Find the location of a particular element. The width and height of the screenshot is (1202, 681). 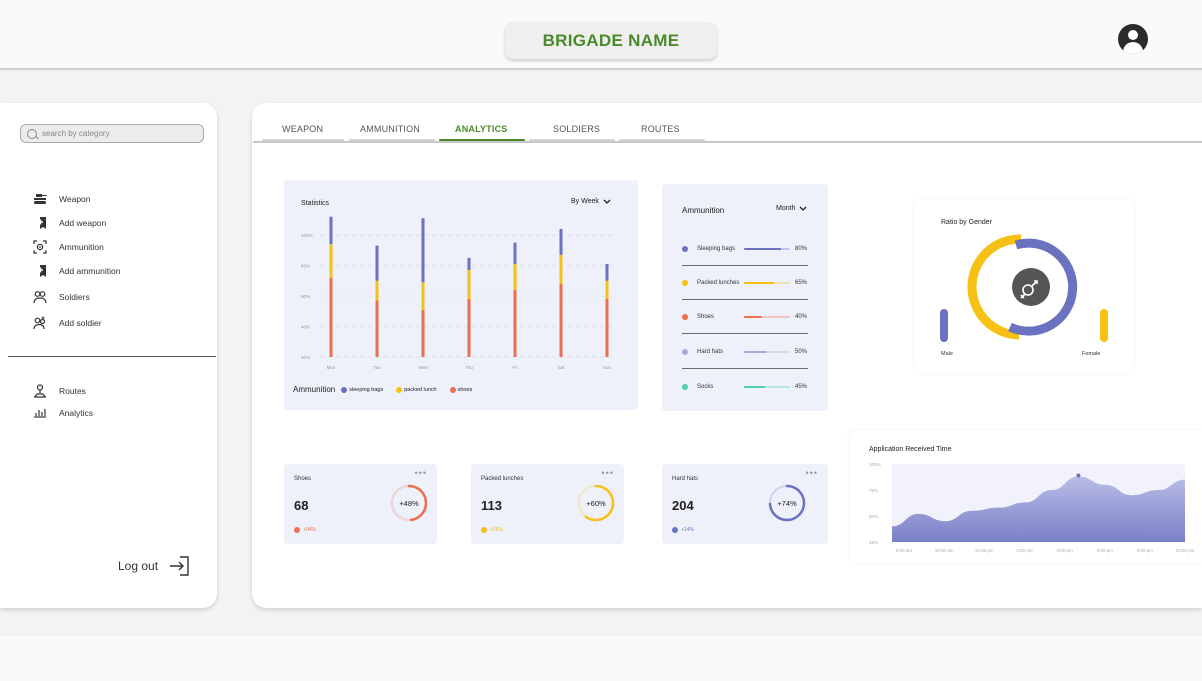

sidebar-item-routes: Routes is located at coordinates (59, 391).